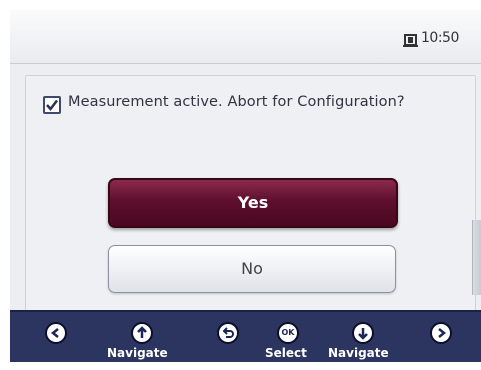 The image size is (481, 370). What do you see at coordinates (253, 203) in the screenshot?
I see `yes-button: Yes` at bounding box center [253, 203].